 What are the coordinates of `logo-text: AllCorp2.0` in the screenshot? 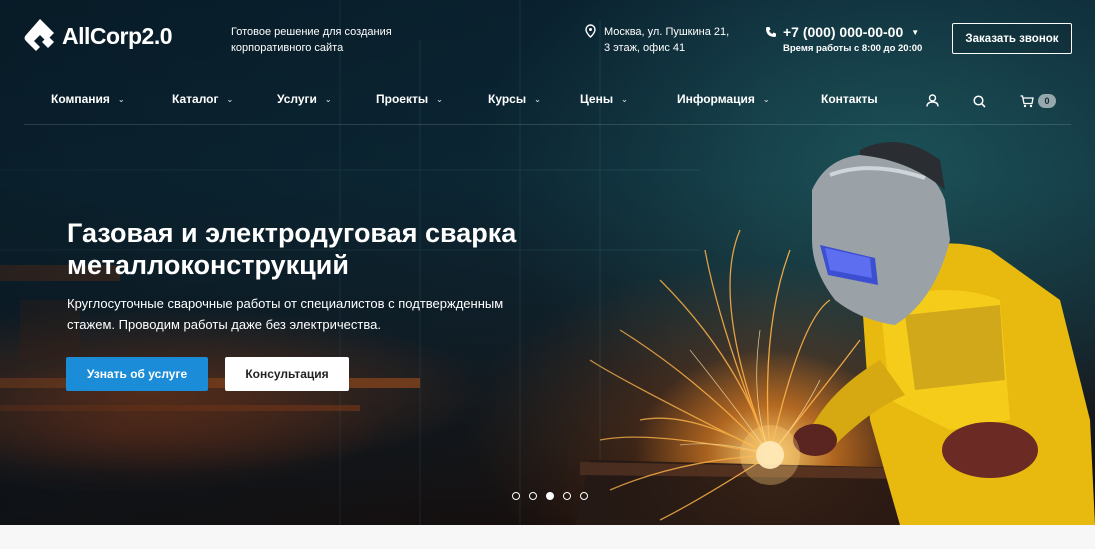 It's located at (117, 35).